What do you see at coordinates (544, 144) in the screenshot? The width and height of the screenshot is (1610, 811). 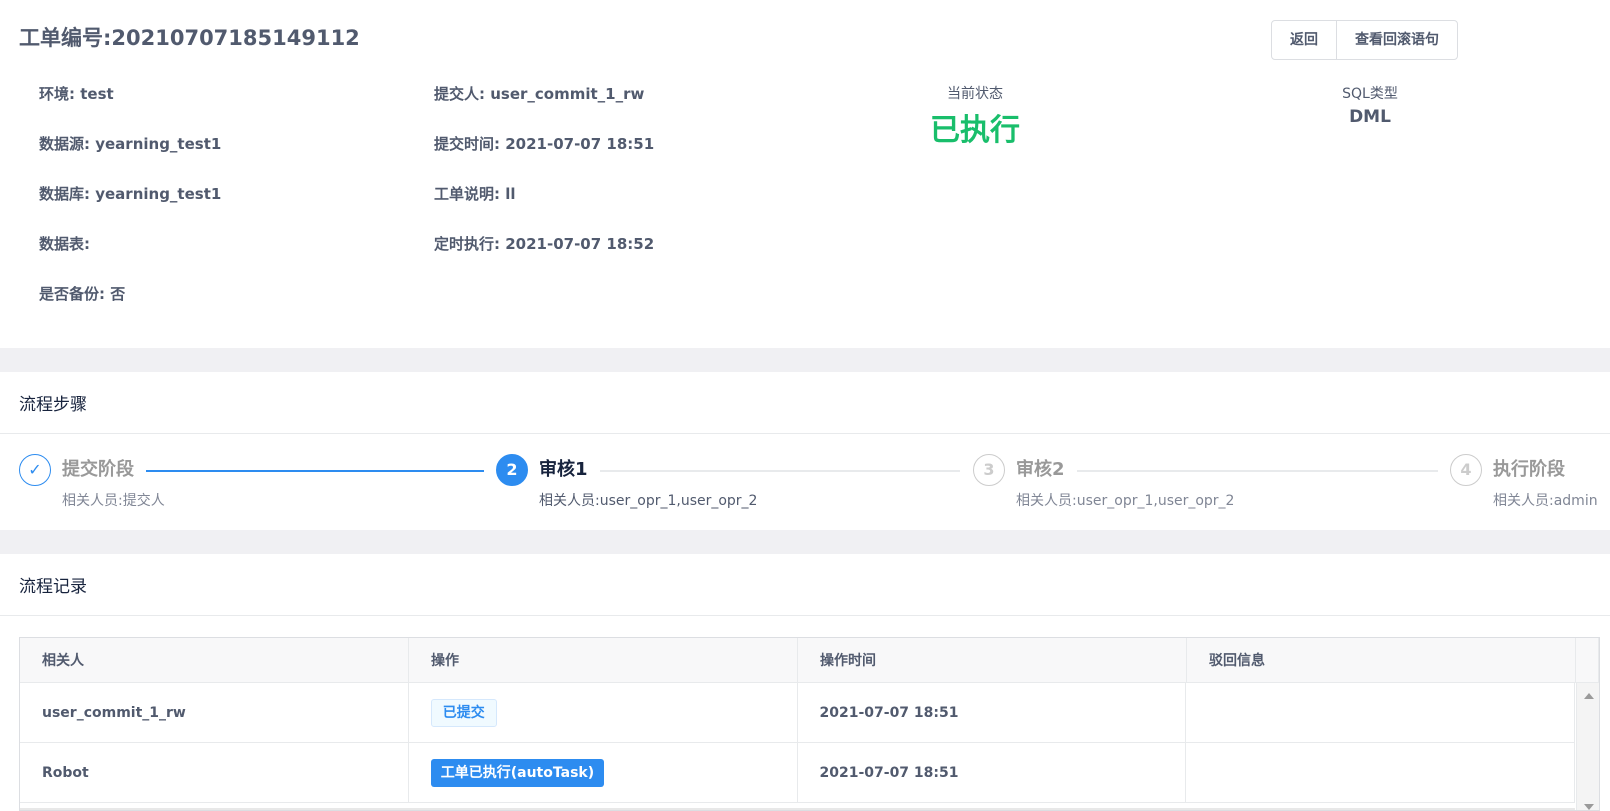 I see `info-submit-time: 提交时间: 2021-07-07 18:51` at bounding box center [544, 144].